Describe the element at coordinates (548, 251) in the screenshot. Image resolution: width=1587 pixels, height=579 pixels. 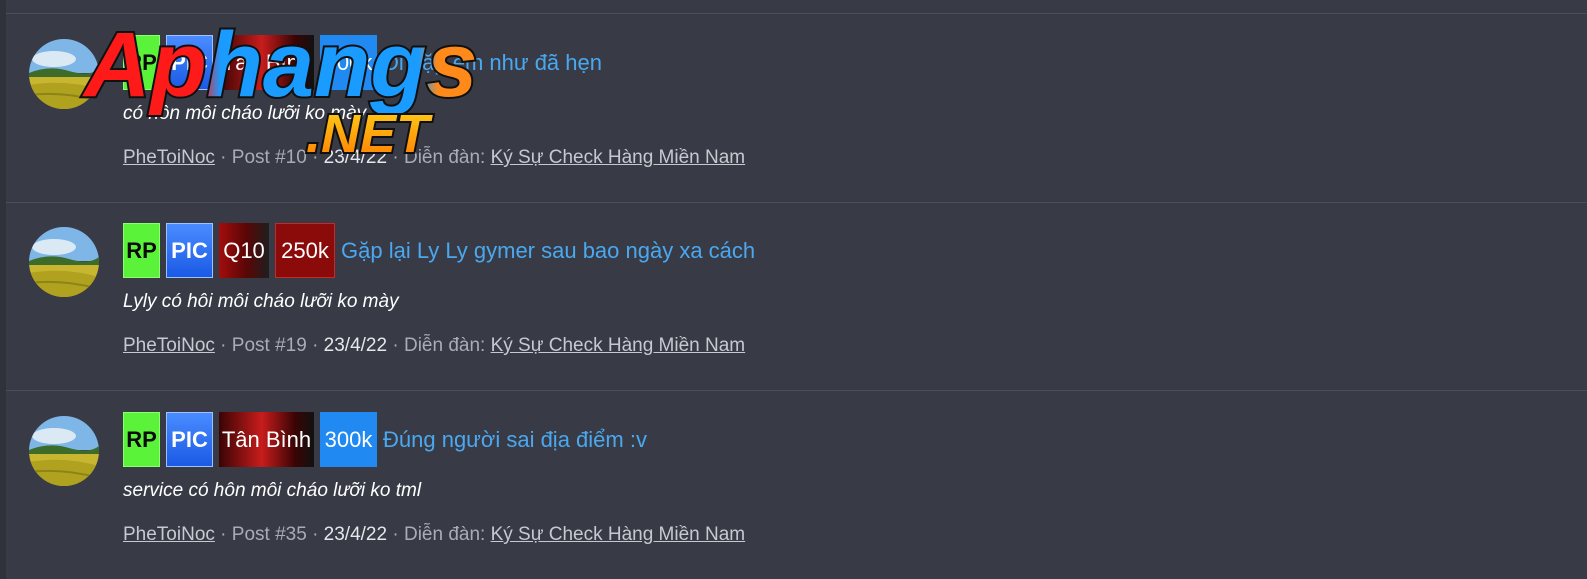
I see `thread-title-link: Gặp lại Ly Ly gymer sau bao ngày xa cách` at that location.